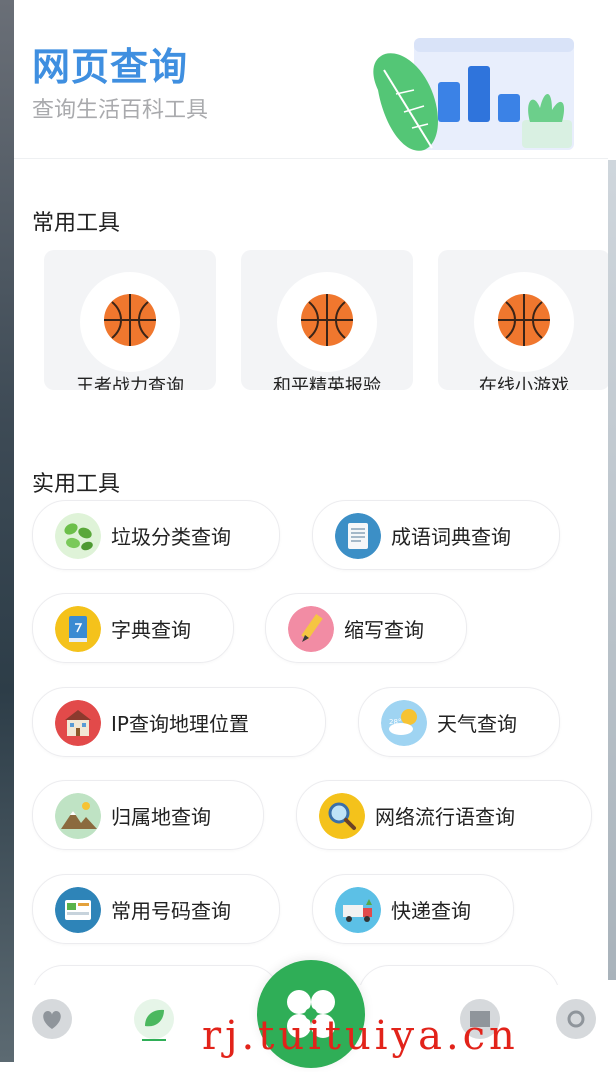  I want to click on common-tool-card: 在线小游戏, so click(523, 320).